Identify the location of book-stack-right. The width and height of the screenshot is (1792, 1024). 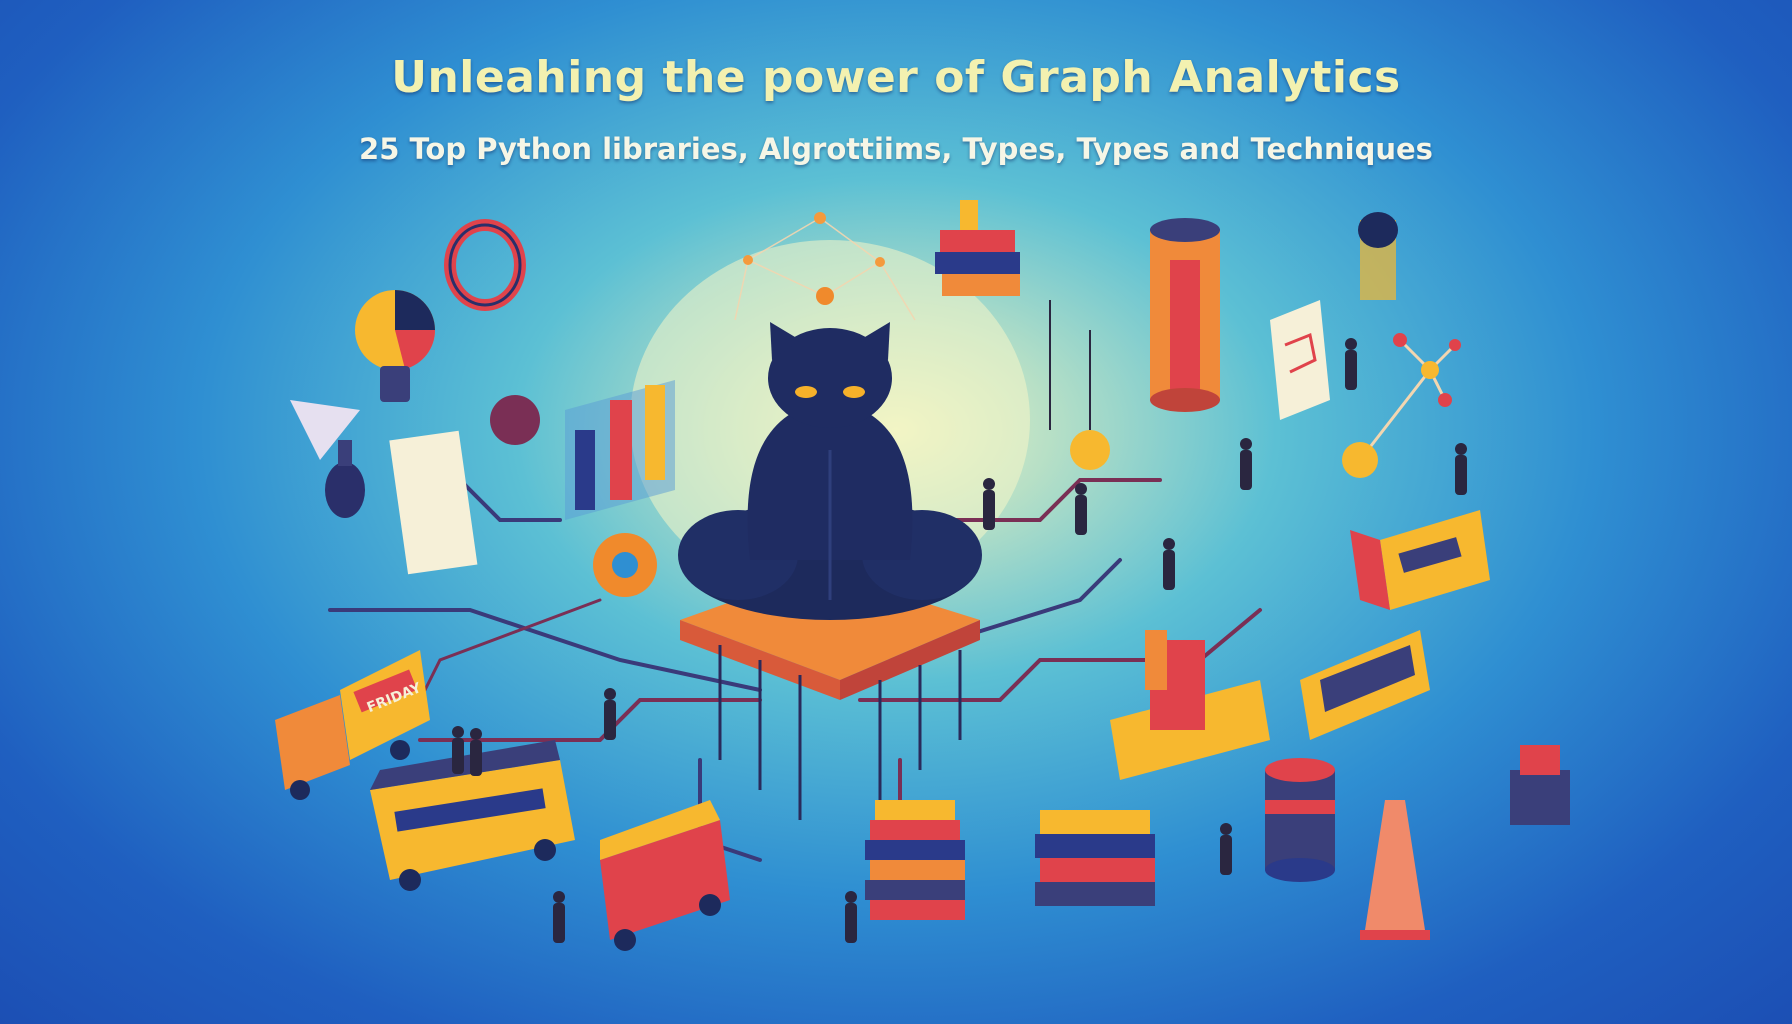
(1095, 858).